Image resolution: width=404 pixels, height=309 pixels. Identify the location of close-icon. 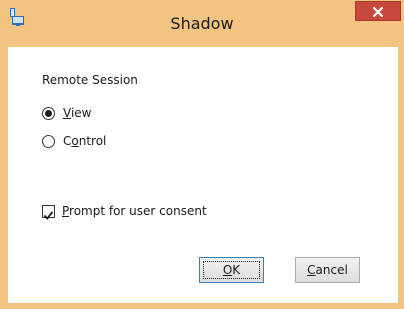
(378, 11).